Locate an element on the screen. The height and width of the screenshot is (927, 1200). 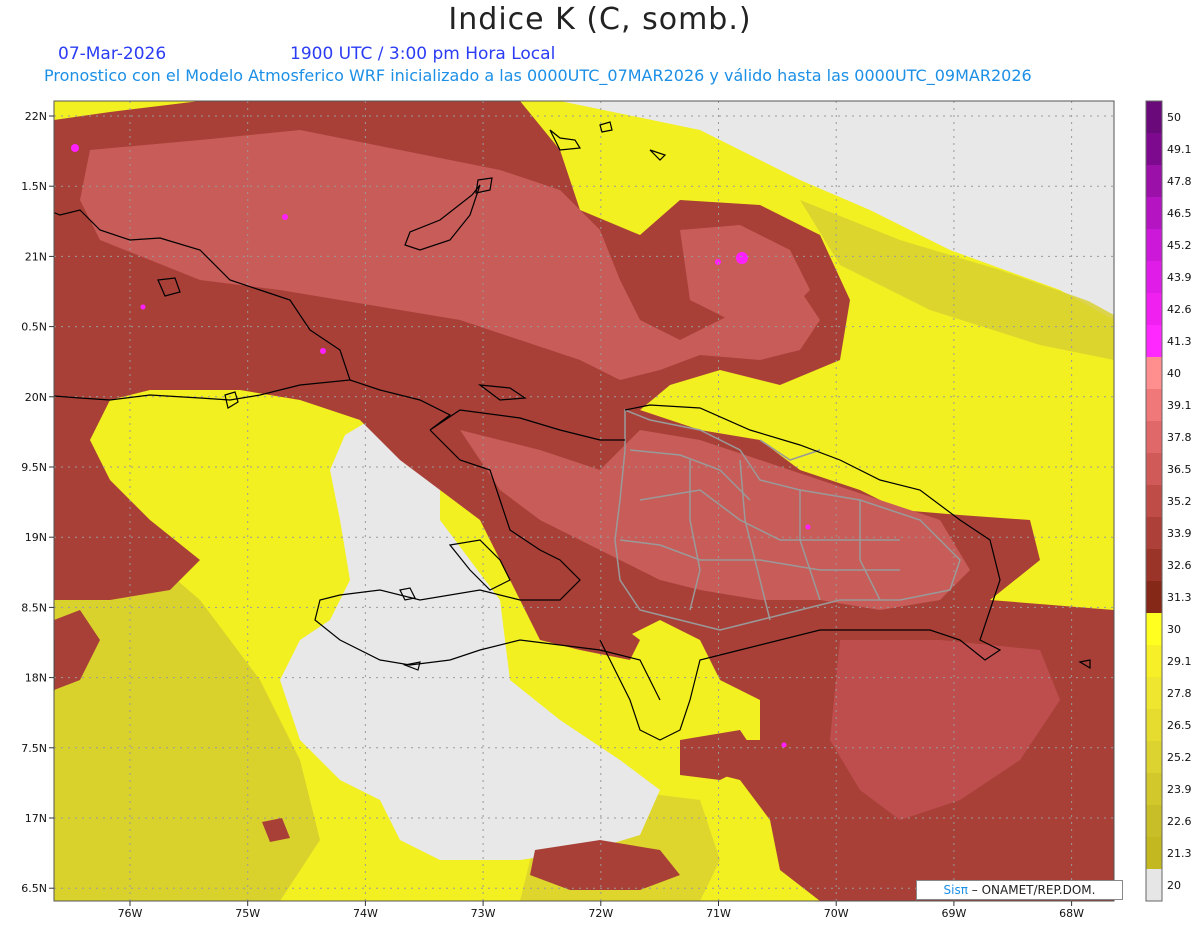
colorbar-label: 25.2 is located at coordinates (1179, 757).